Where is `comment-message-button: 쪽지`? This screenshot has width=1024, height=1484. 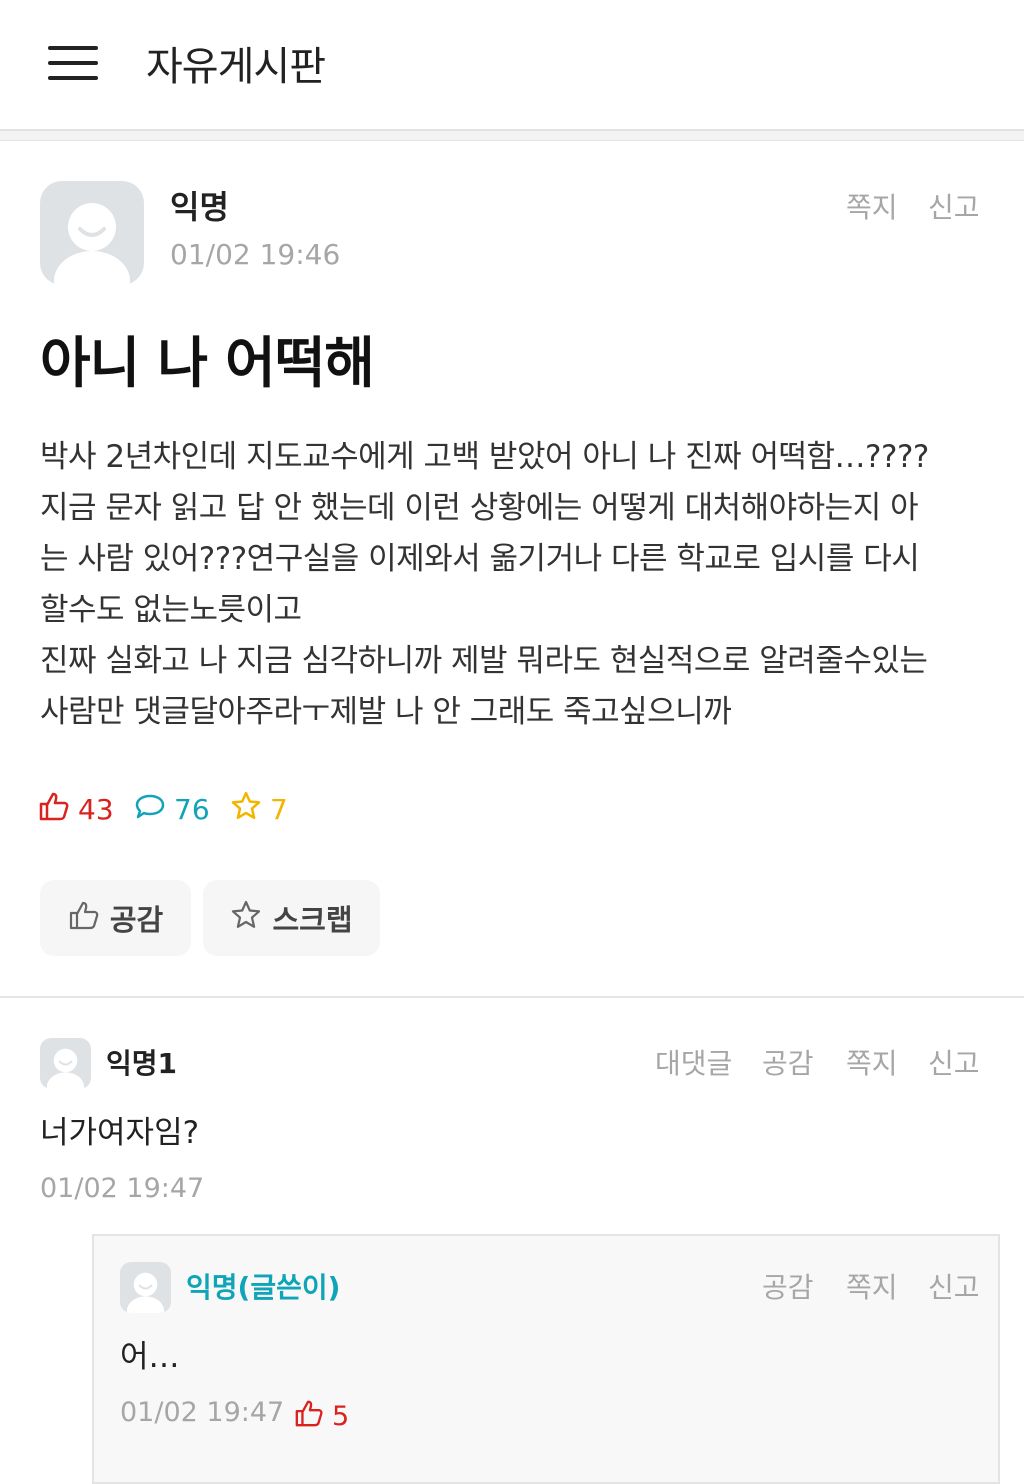 comment-message-button: 쪽지 is located at coordinates (872, 1062).